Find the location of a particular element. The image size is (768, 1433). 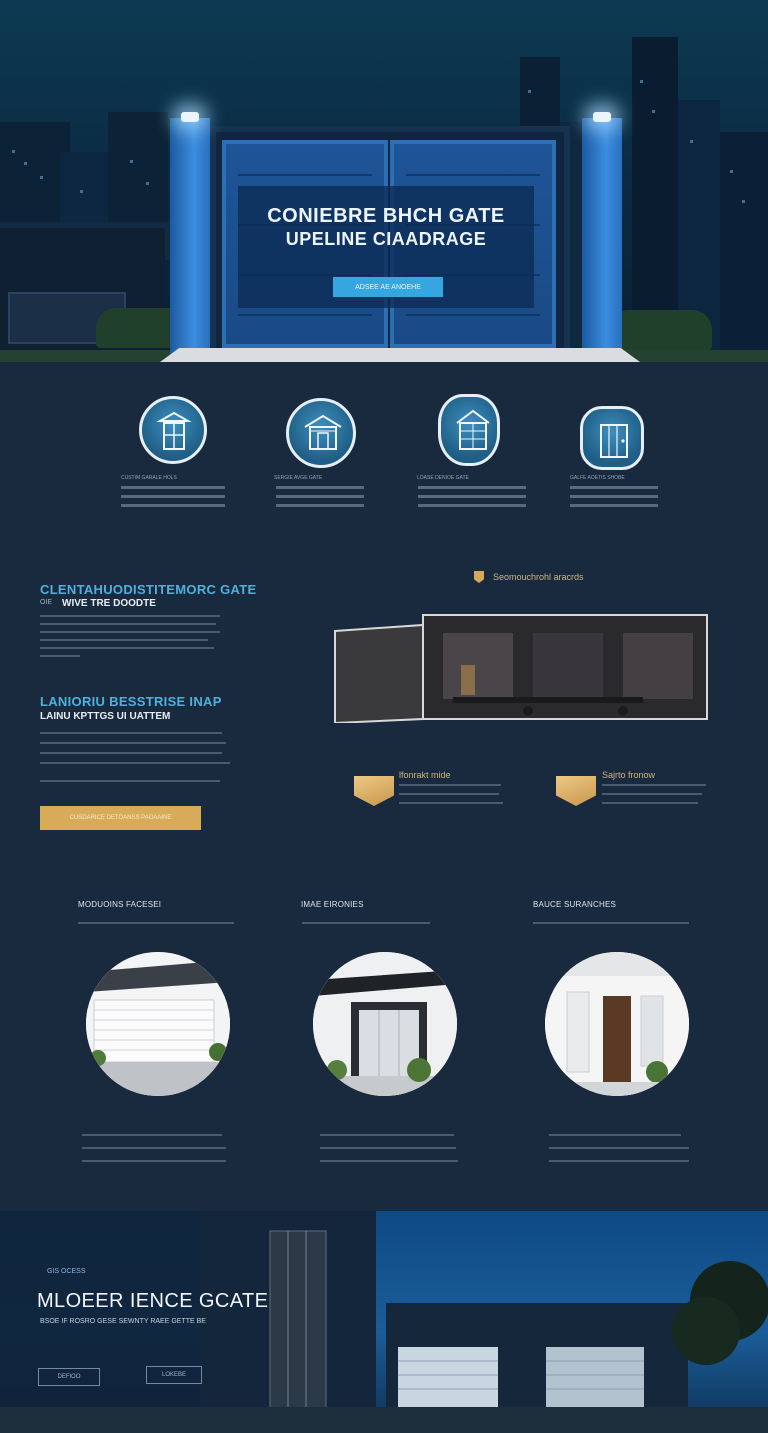

skyline-building is located at coordinates (744, 247).